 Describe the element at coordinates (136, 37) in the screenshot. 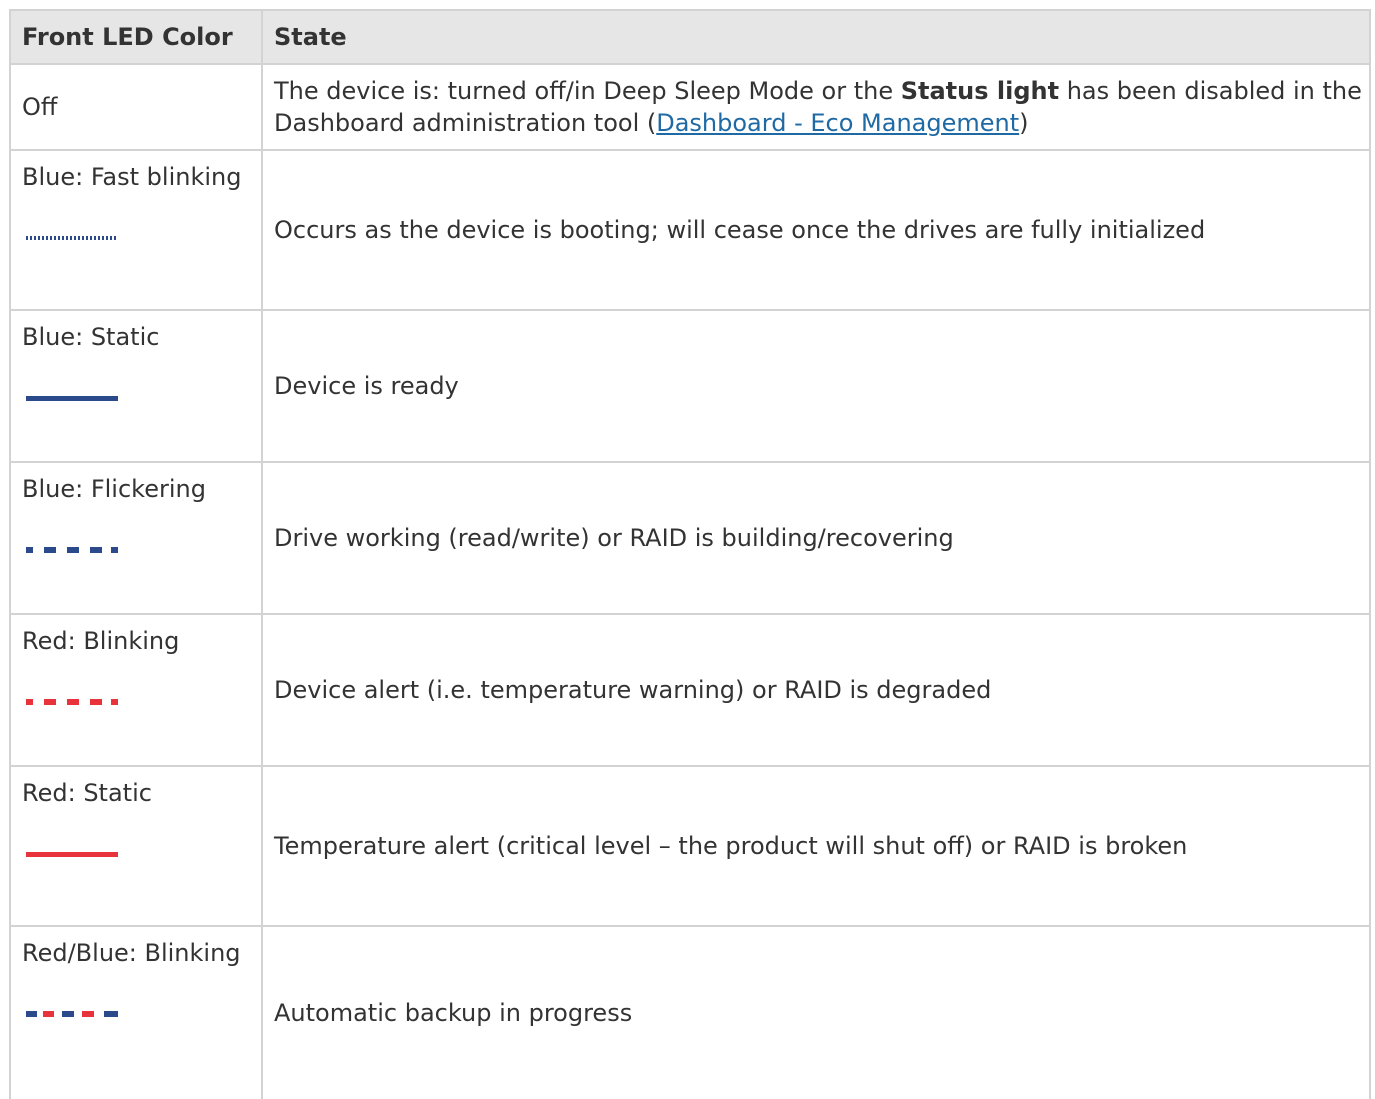

I see `header-color: Front LED Color` at that location.